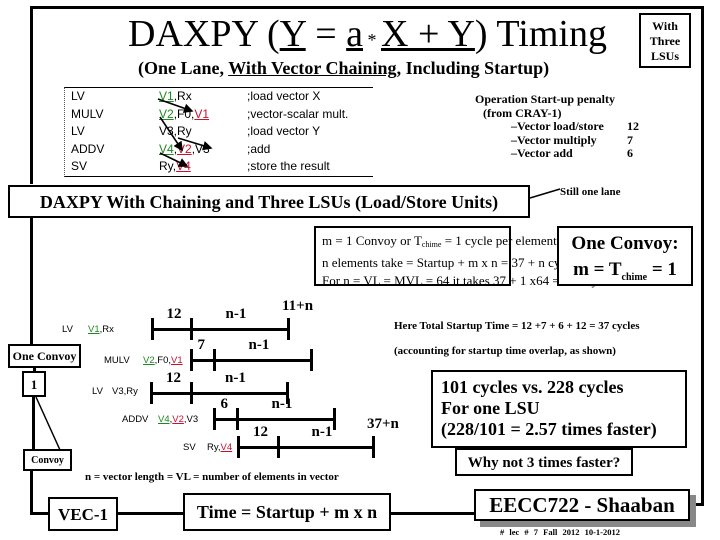  I want to click on penalty-label: –Vector load/store, so click(557, 126).